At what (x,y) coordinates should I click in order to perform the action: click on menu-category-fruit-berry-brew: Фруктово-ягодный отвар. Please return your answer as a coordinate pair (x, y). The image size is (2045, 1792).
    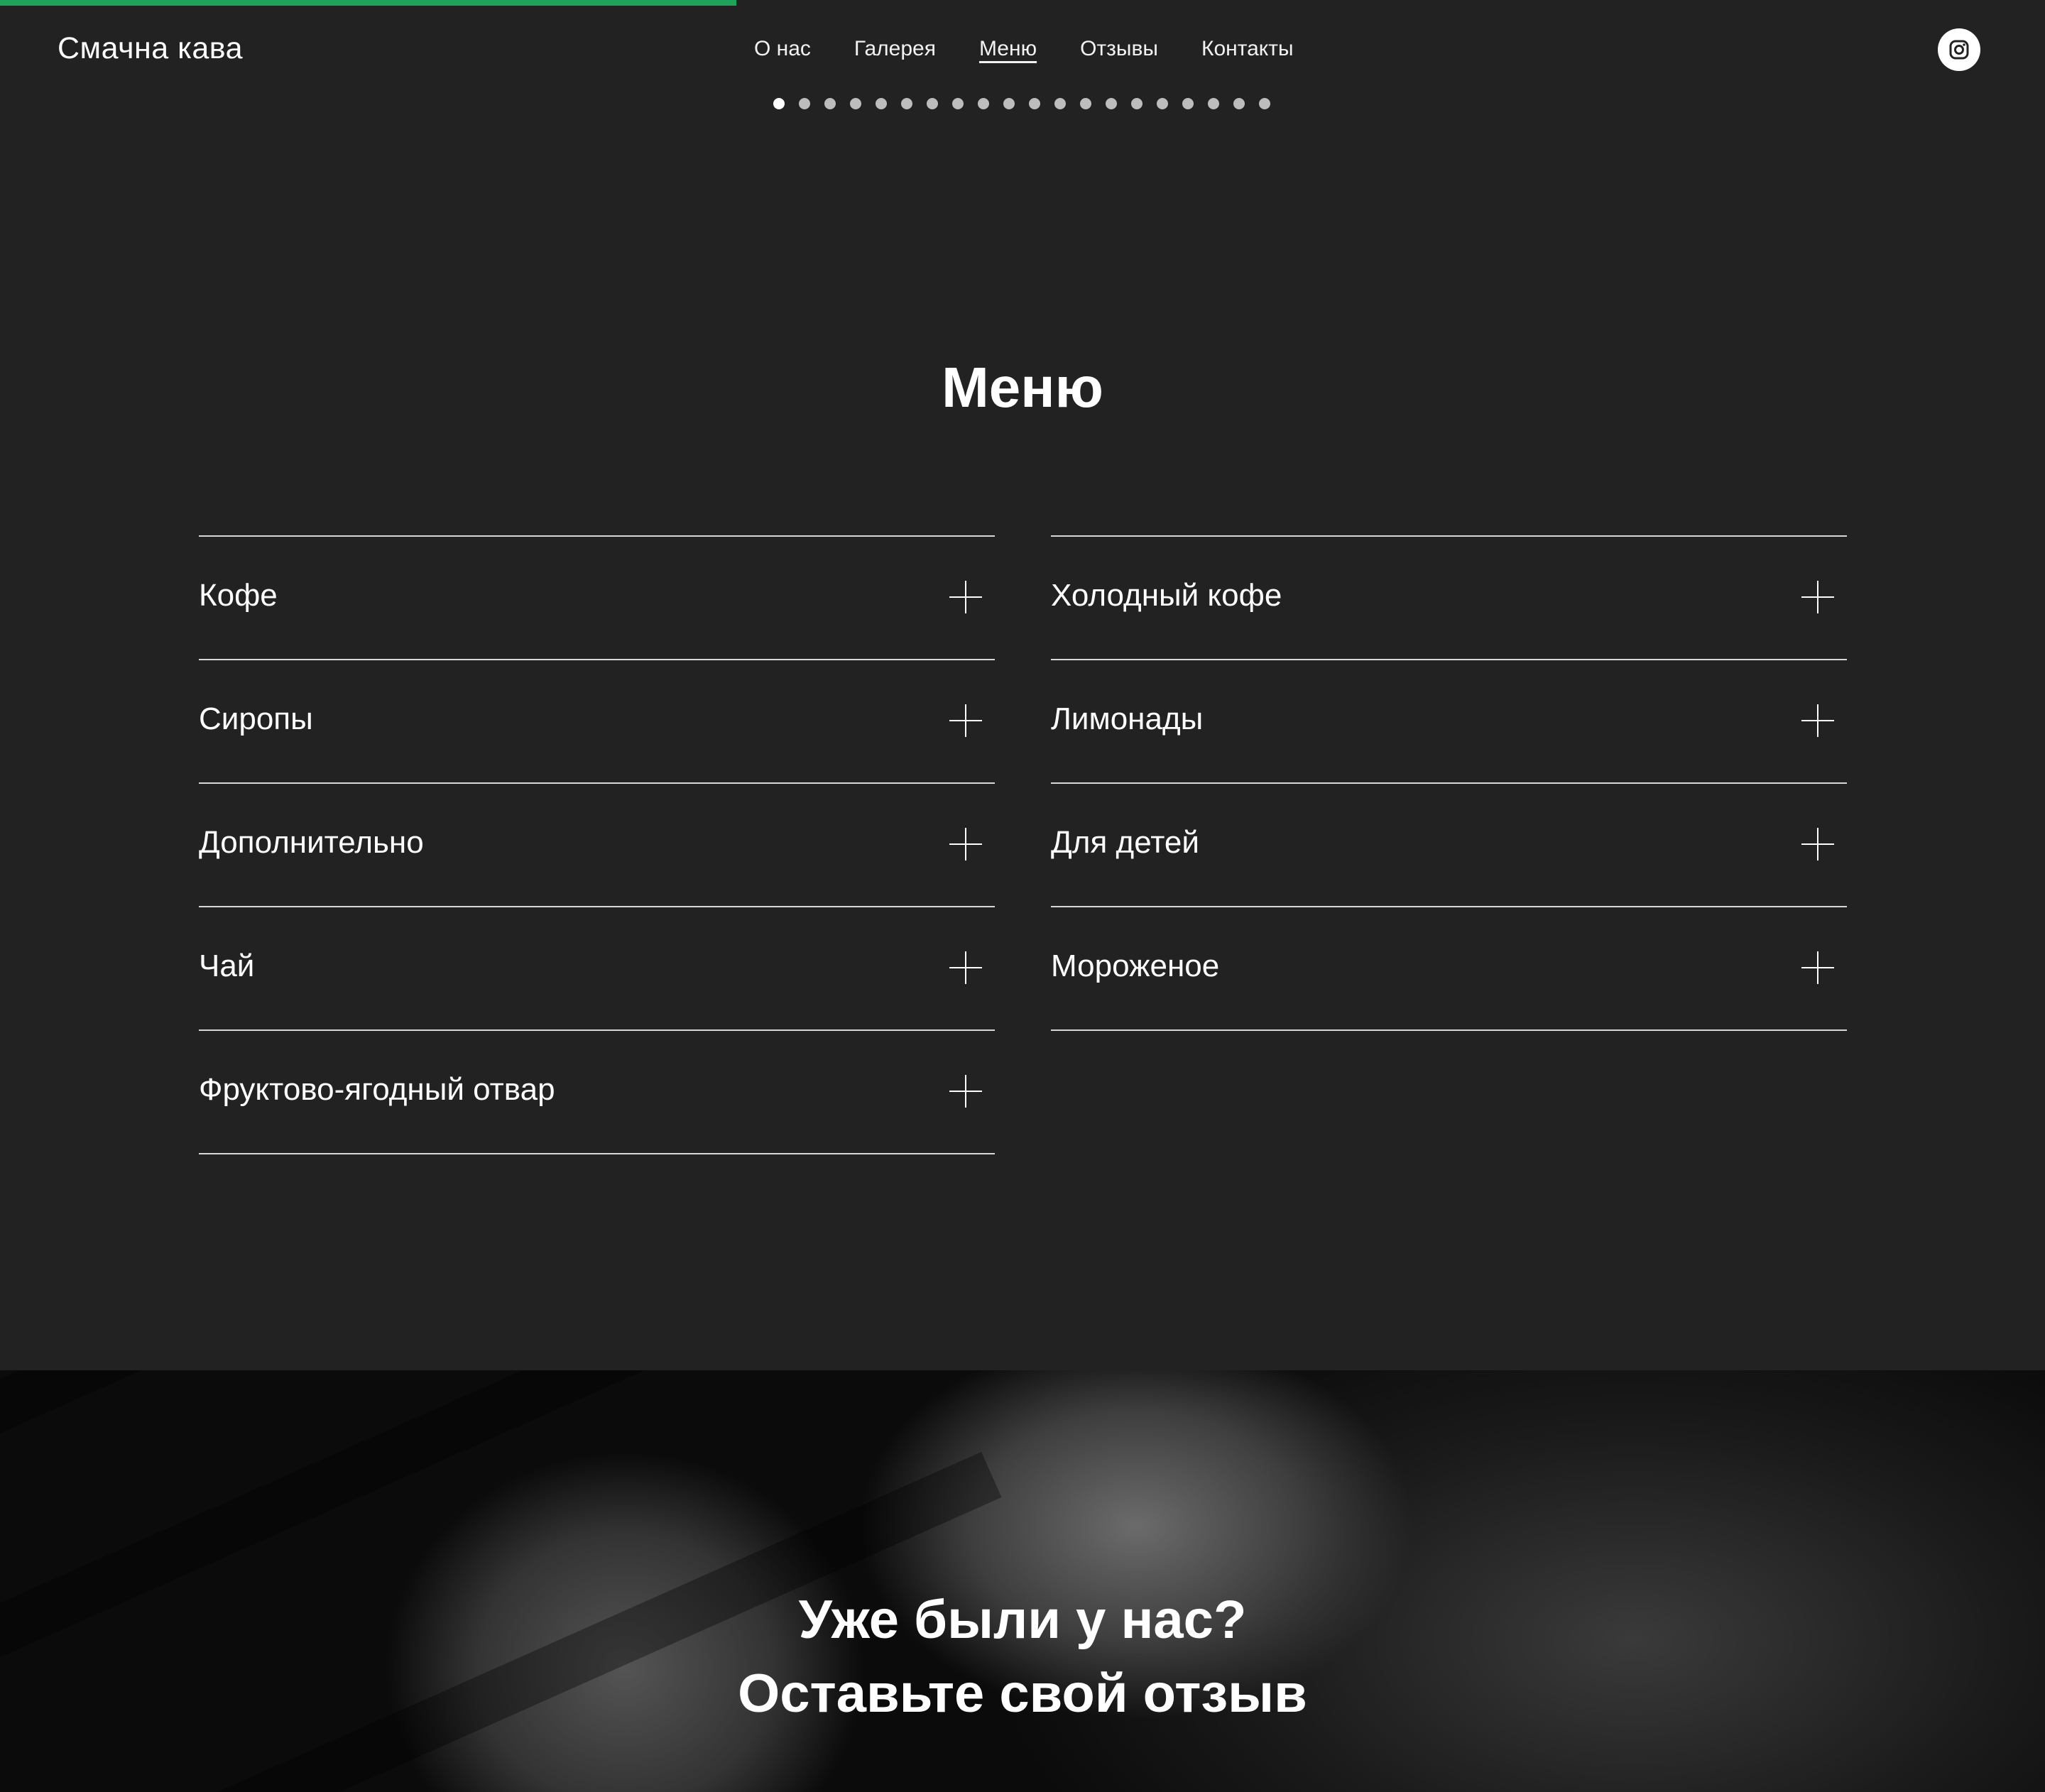
    Looking at the image, I should click on (597, 1091).